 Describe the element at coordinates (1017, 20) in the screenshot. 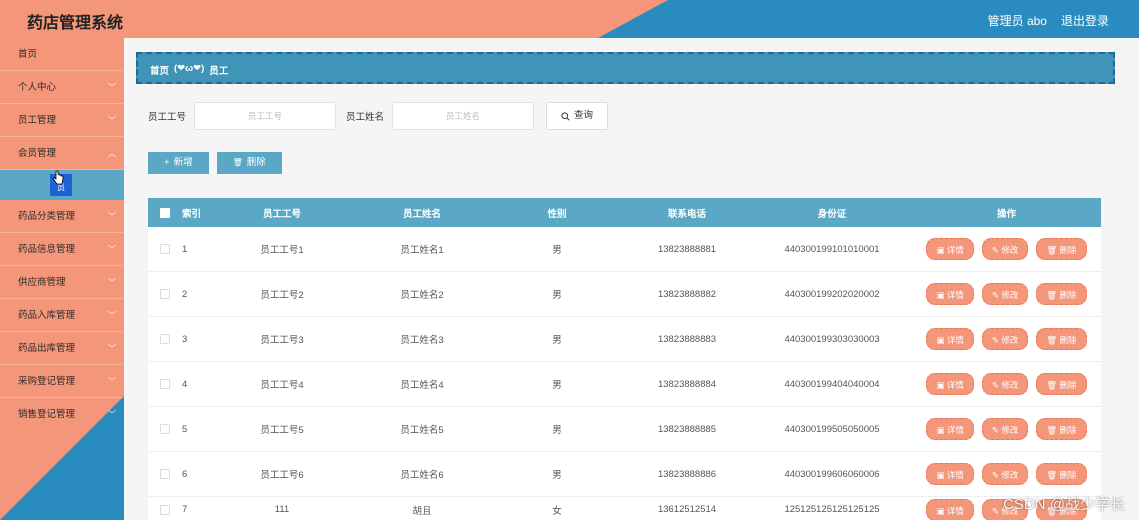

I see `admin-user-label: 管理员 abo` at that location.